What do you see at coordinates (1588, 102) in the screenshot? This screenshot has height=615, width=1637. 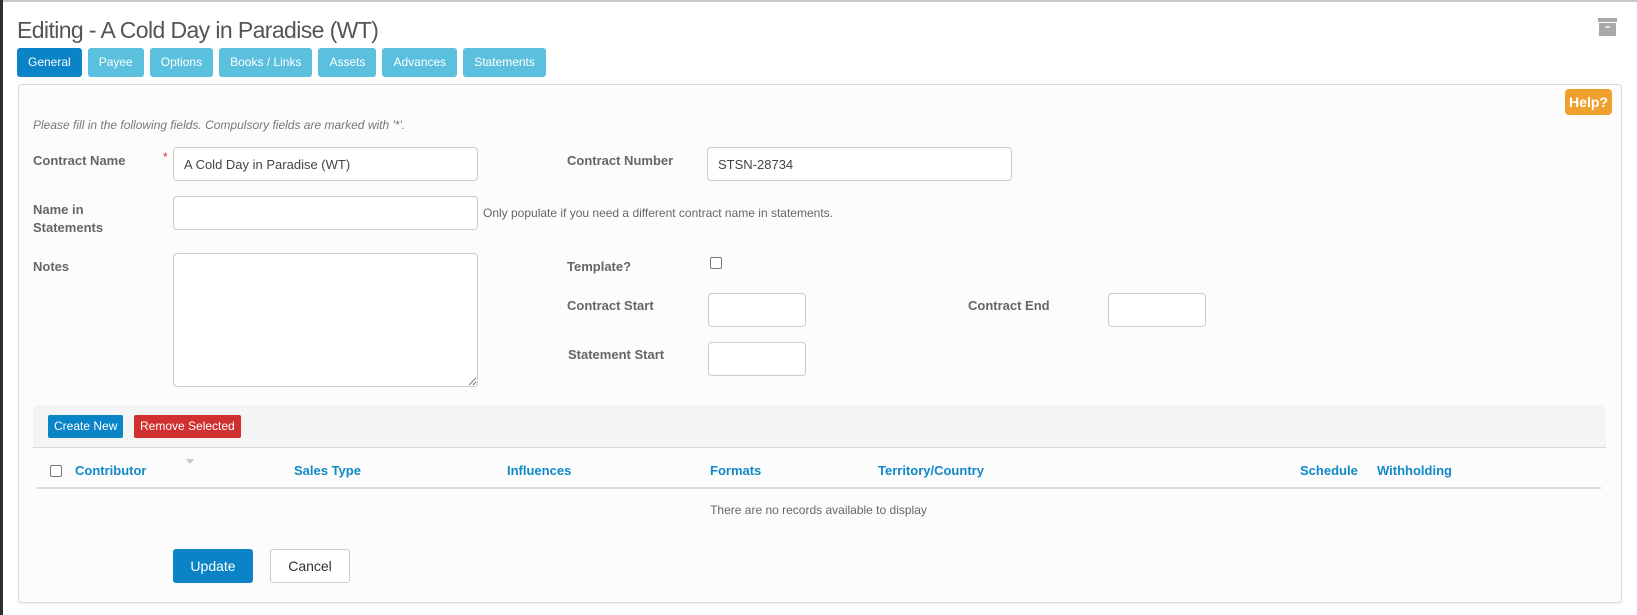 I see `help-button: Help?` at bounding box center [1588, 102].